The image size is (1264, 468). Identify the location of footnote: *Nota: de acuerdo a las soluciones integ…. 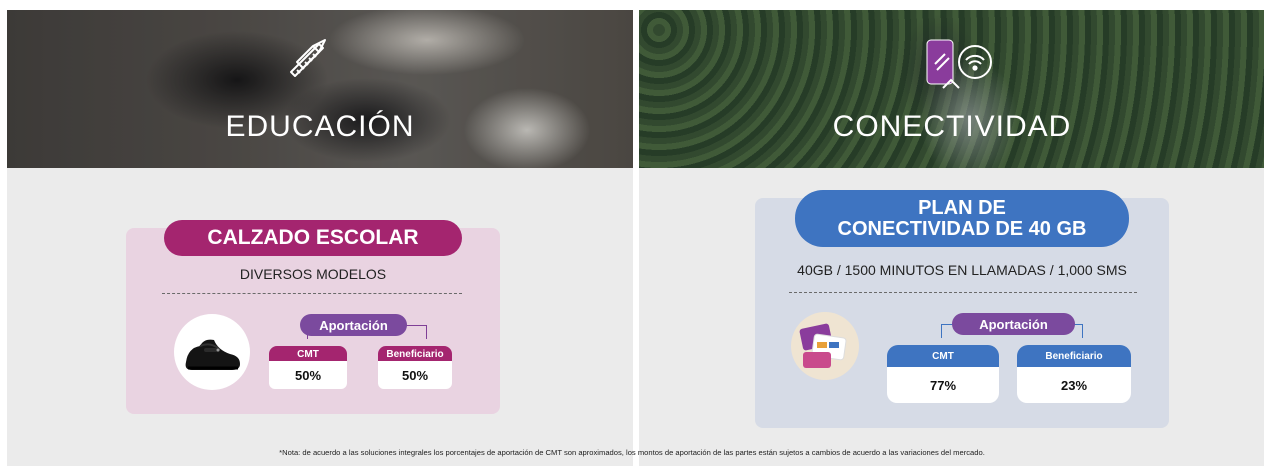
(632, 452).